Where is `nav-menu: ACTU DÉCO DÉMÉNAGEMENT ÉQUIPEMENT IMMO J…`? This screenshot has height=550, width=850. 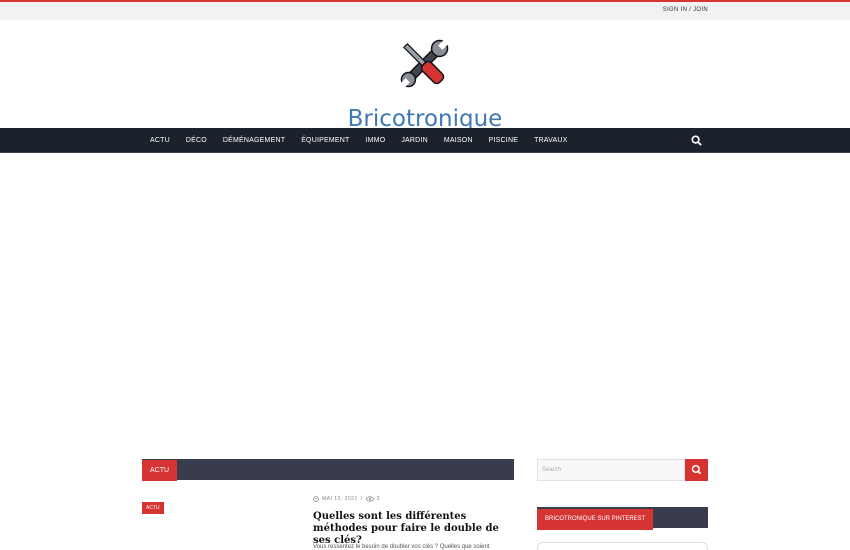 nav-menu: ACTU DÉCO DÉMÉNAGEMENT ÉQUIPEMENT IMMO J… is located at coordinates (359, 140).